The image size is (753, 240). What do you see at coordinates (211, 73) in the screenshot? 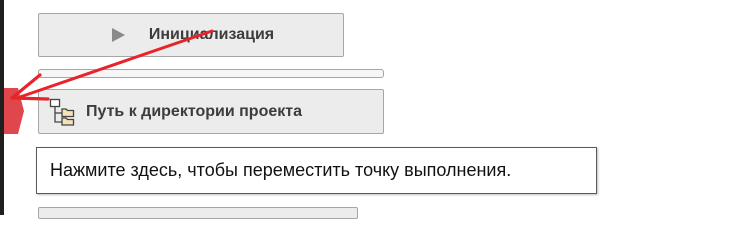
I see `step-block-separator` at bounding box center [211, 73].